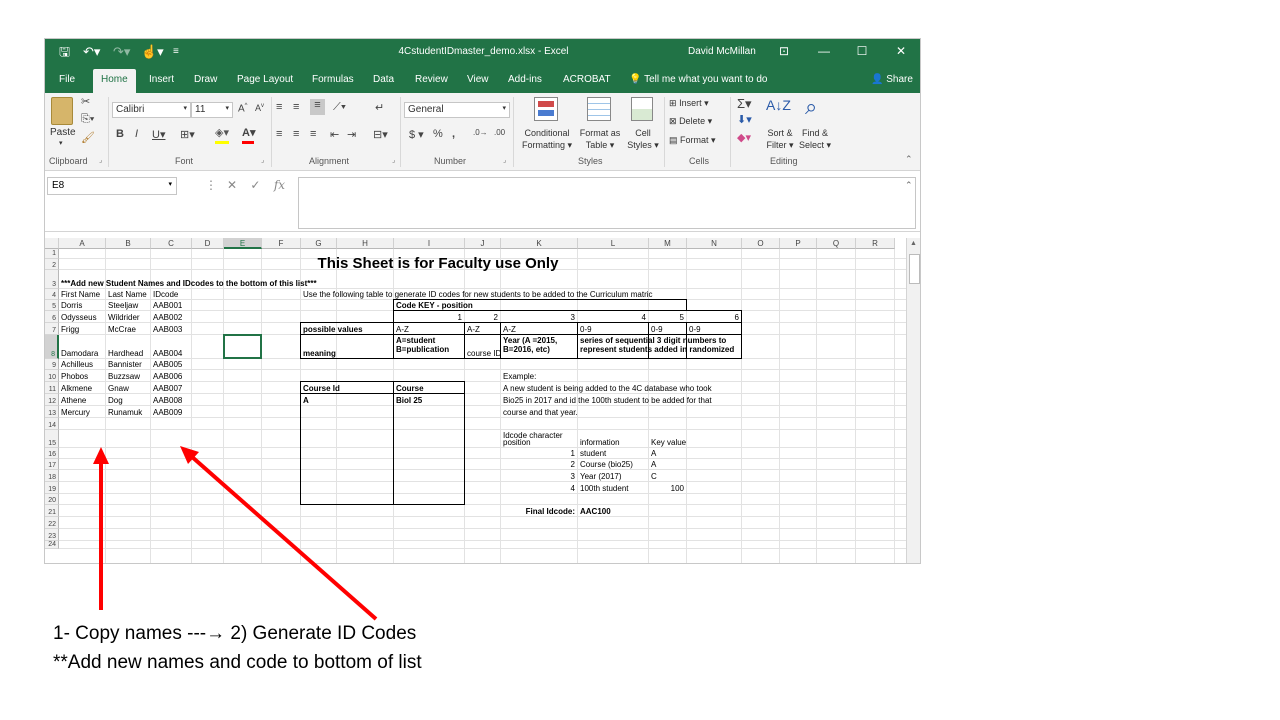  I want to click on increase-decimal-icon: .0→, so click(480, 132).